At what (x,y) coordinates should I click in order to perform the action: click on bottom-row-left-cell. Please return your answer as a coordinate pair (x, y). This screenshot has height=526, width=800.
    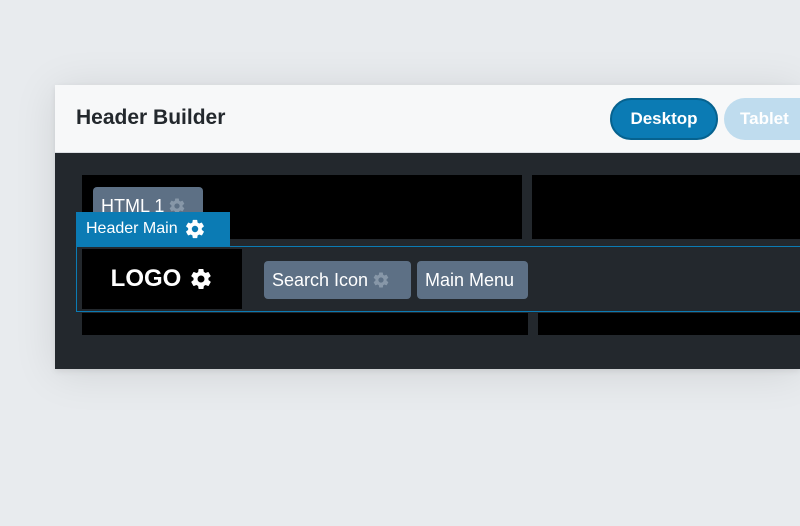
    Looking at the image, I should click on (305, 324).